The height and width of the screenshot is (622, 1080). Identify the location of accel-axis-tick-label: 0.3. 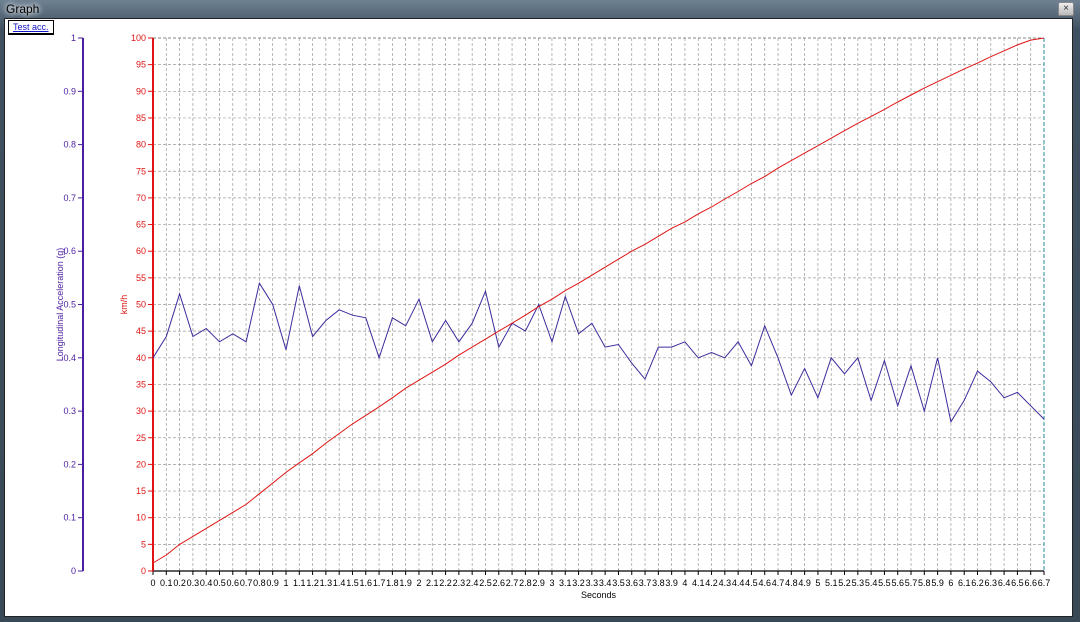
(69, 411).